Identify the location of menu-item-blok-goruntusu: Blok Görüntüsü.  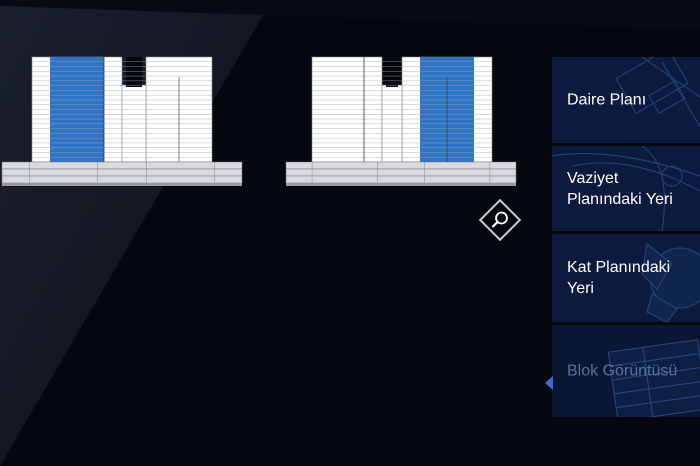
(626, 371).